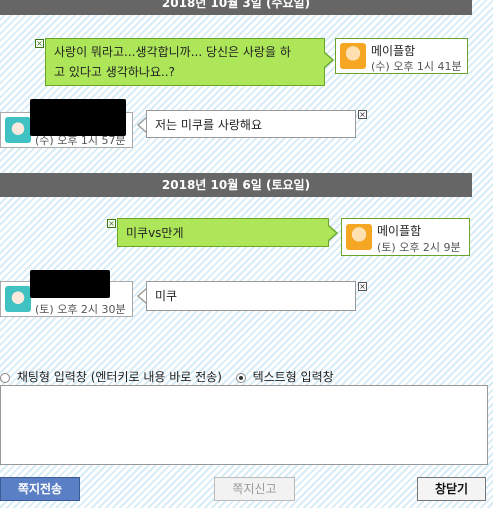  Describe the element at coordinates (254, 489) in the screenshot. I see `report-button: 쪽지신고` at that location.